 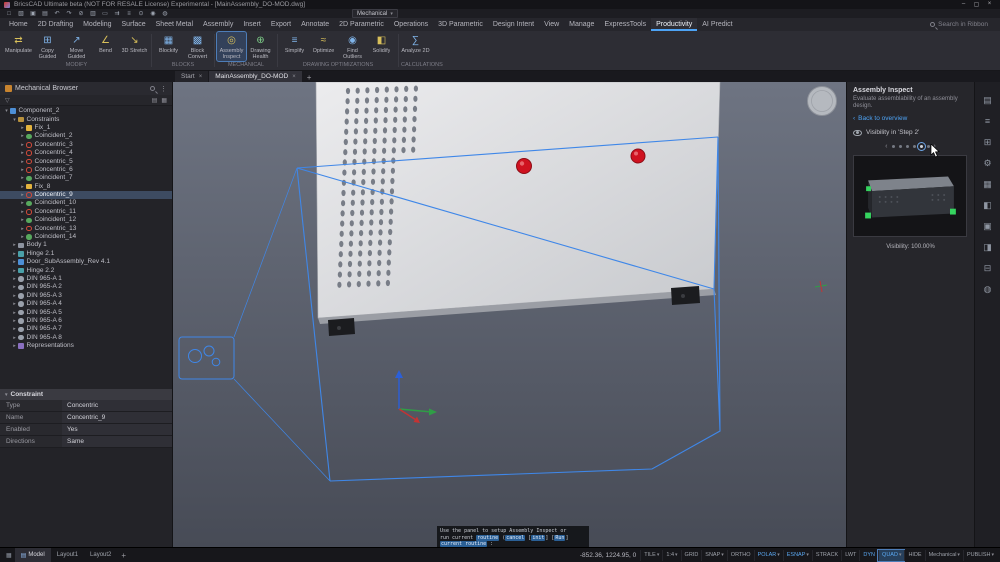 I want to click on mechanical-browser-panel-icon: ⚙, so click(x=988, y=163).